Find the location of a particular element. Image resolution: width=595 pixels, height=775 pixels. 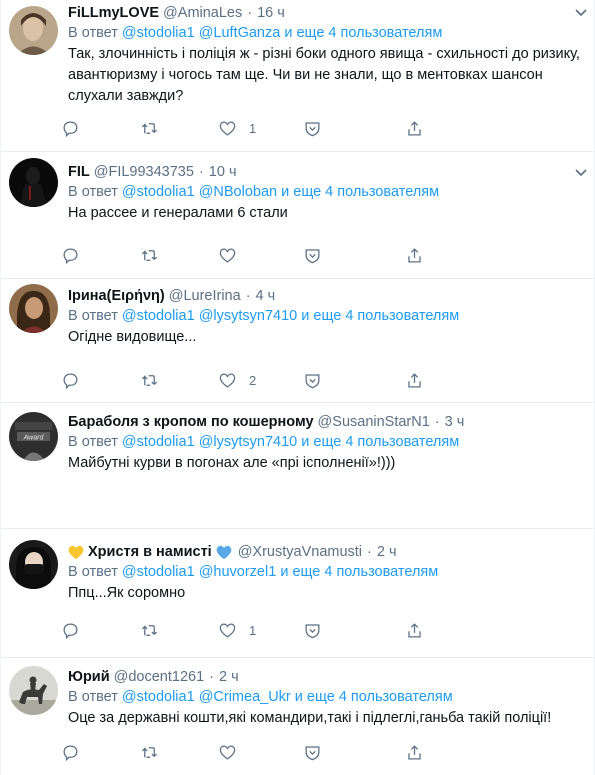

avatar: Award is located at coordinates (33, 436).